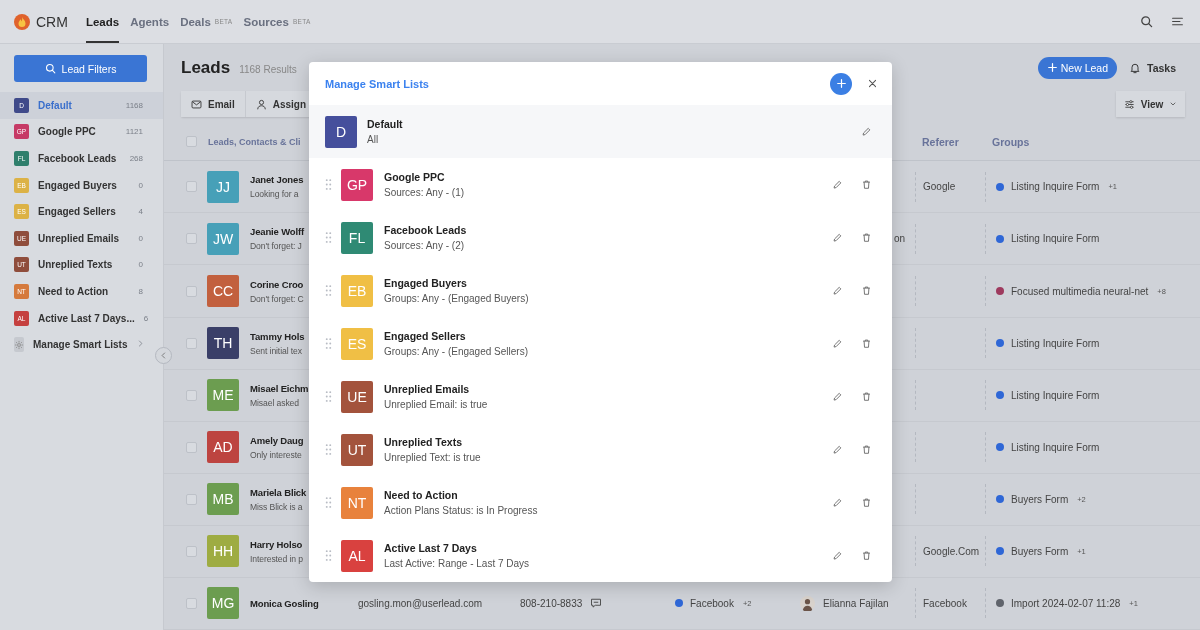  Describe the element at coordinates (357, 237) in the screenshot. I see `list-avatar: FL` at that location.